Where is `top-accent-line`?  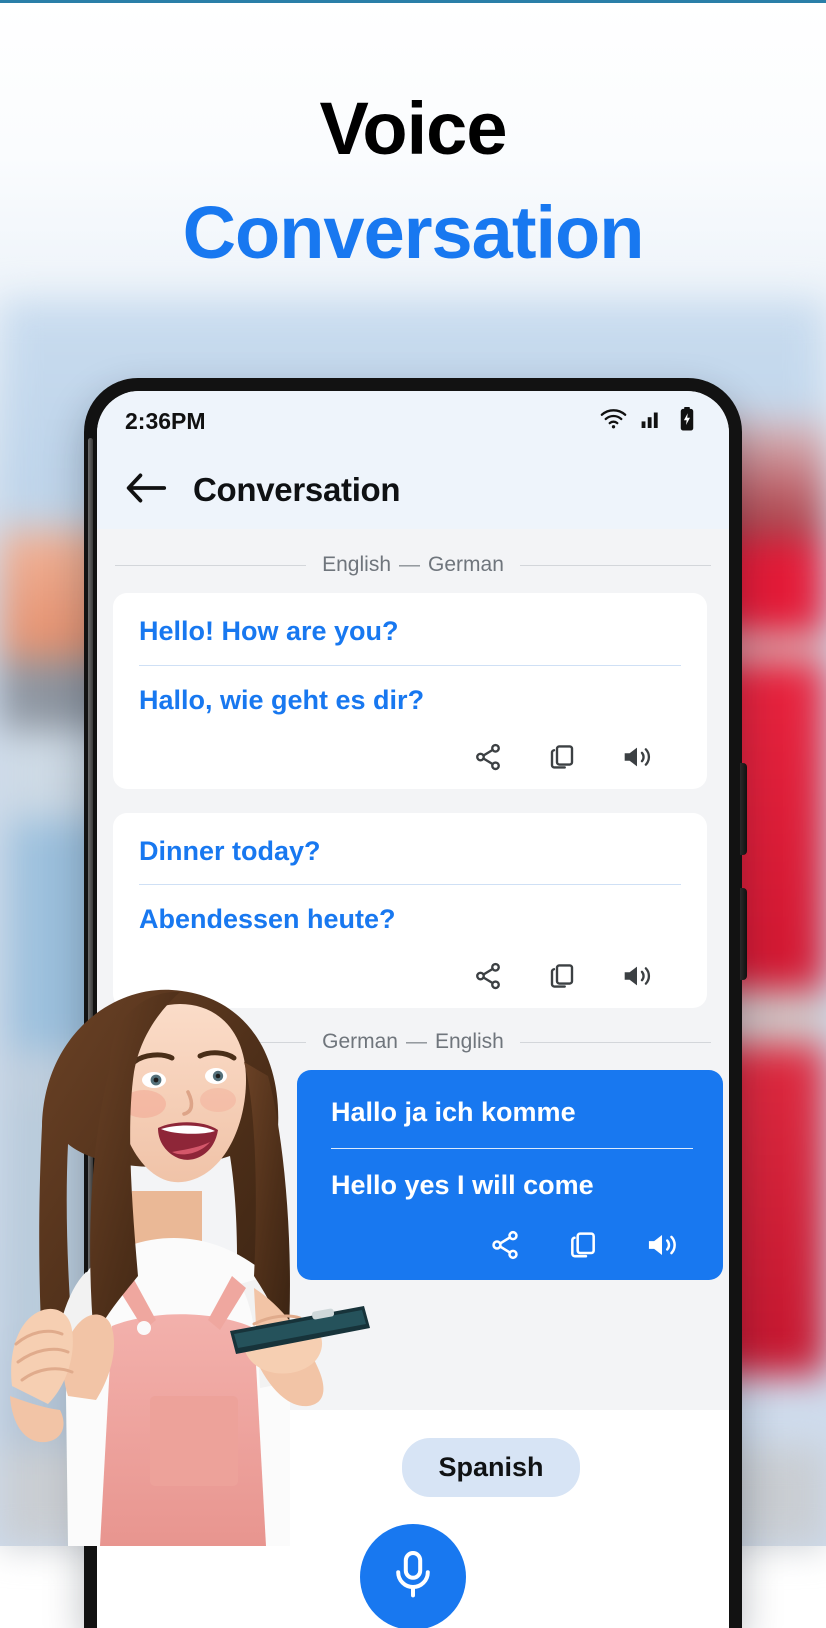
top-accent-line is located at coordinates (413, 1).